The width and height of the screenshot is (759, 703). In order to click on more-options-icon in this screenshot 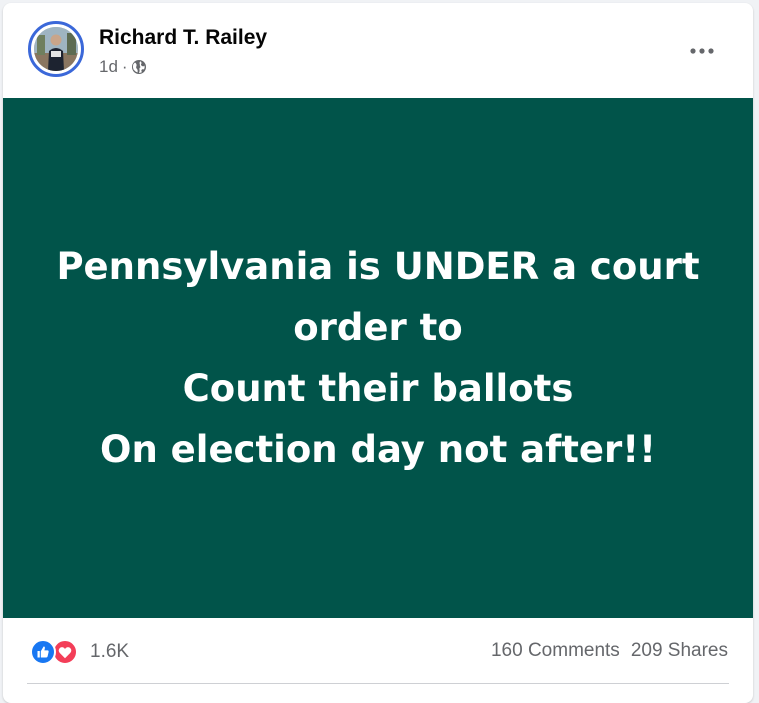, I will do `click(702, 51)`.